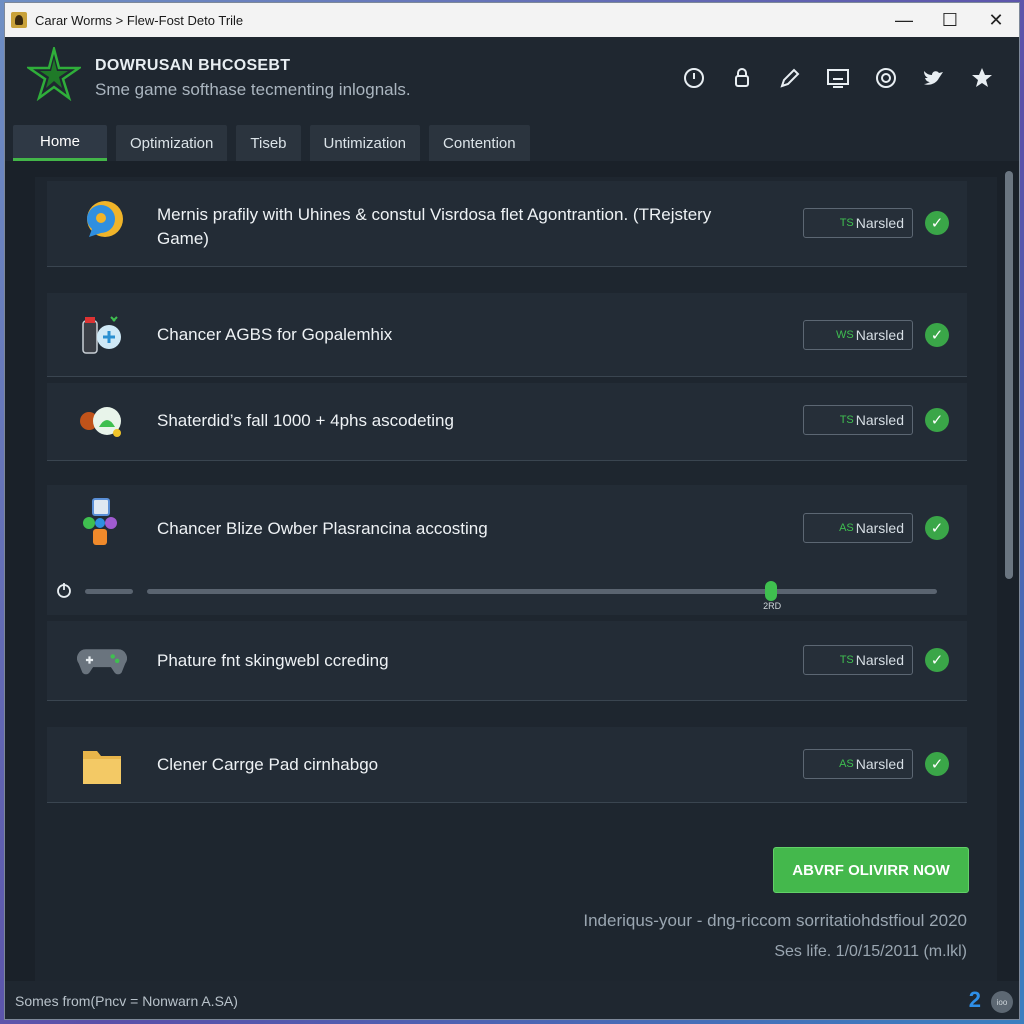  I want to click on brand-name: DOWRUSAN BHCOSEBT, so click(193, 65).